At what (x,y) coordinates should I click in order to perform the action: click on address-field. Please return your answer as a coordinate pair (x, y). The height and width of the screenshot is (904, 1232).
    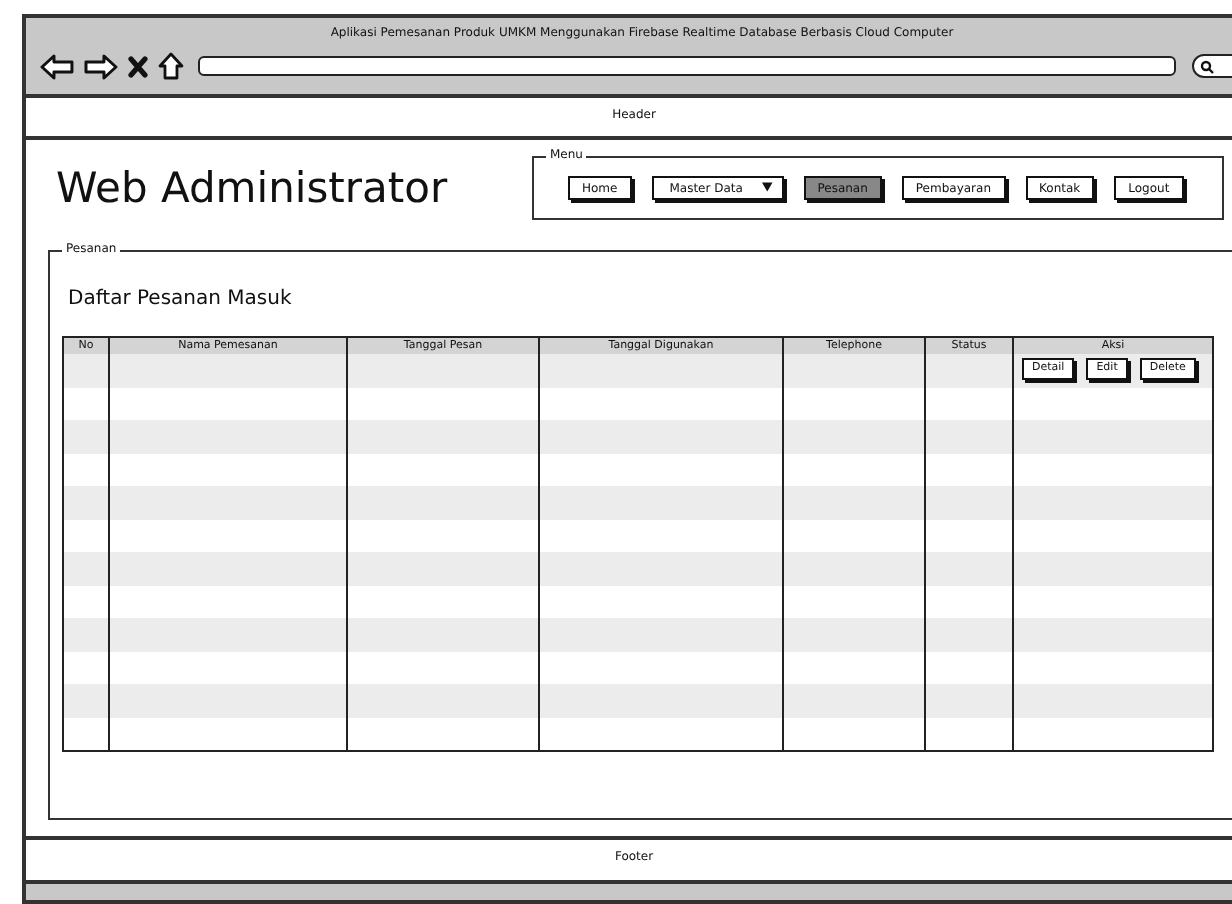
    Looking at the image, I should click on (687, 66).